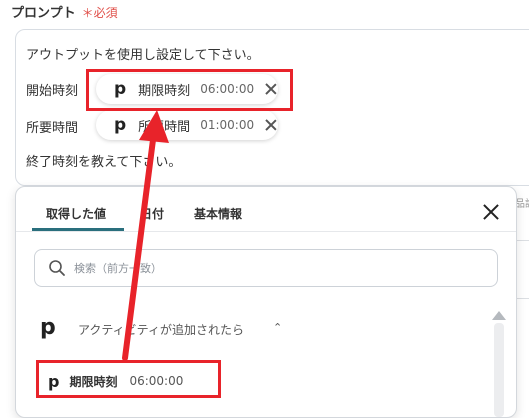 The image size is (529, 418). What do you see at coordinates (156, 381) in the screenshot?
I see `result-sample-value: 06:00:00` at bounding box center [156, 381].